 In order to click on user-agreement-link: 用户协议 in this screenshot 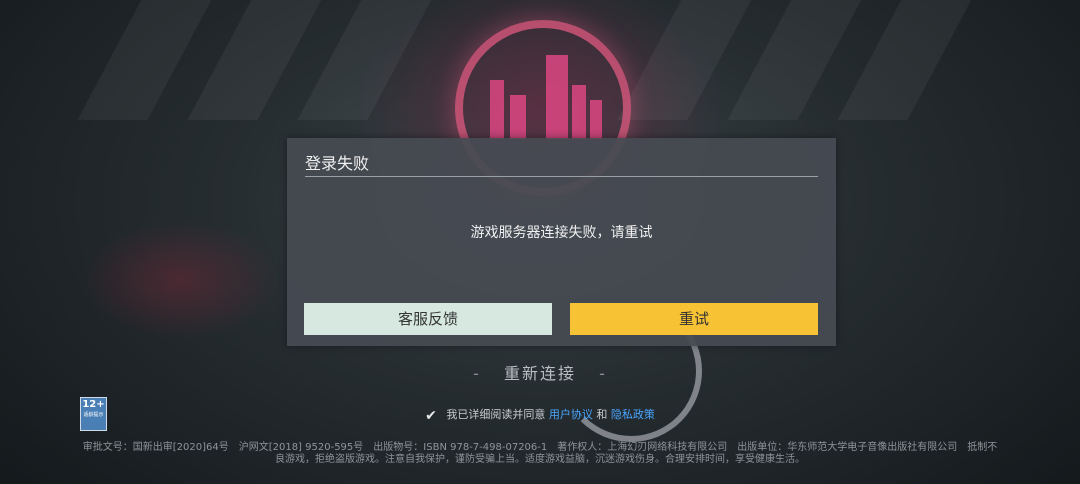, I will do `click(571, 414)`.